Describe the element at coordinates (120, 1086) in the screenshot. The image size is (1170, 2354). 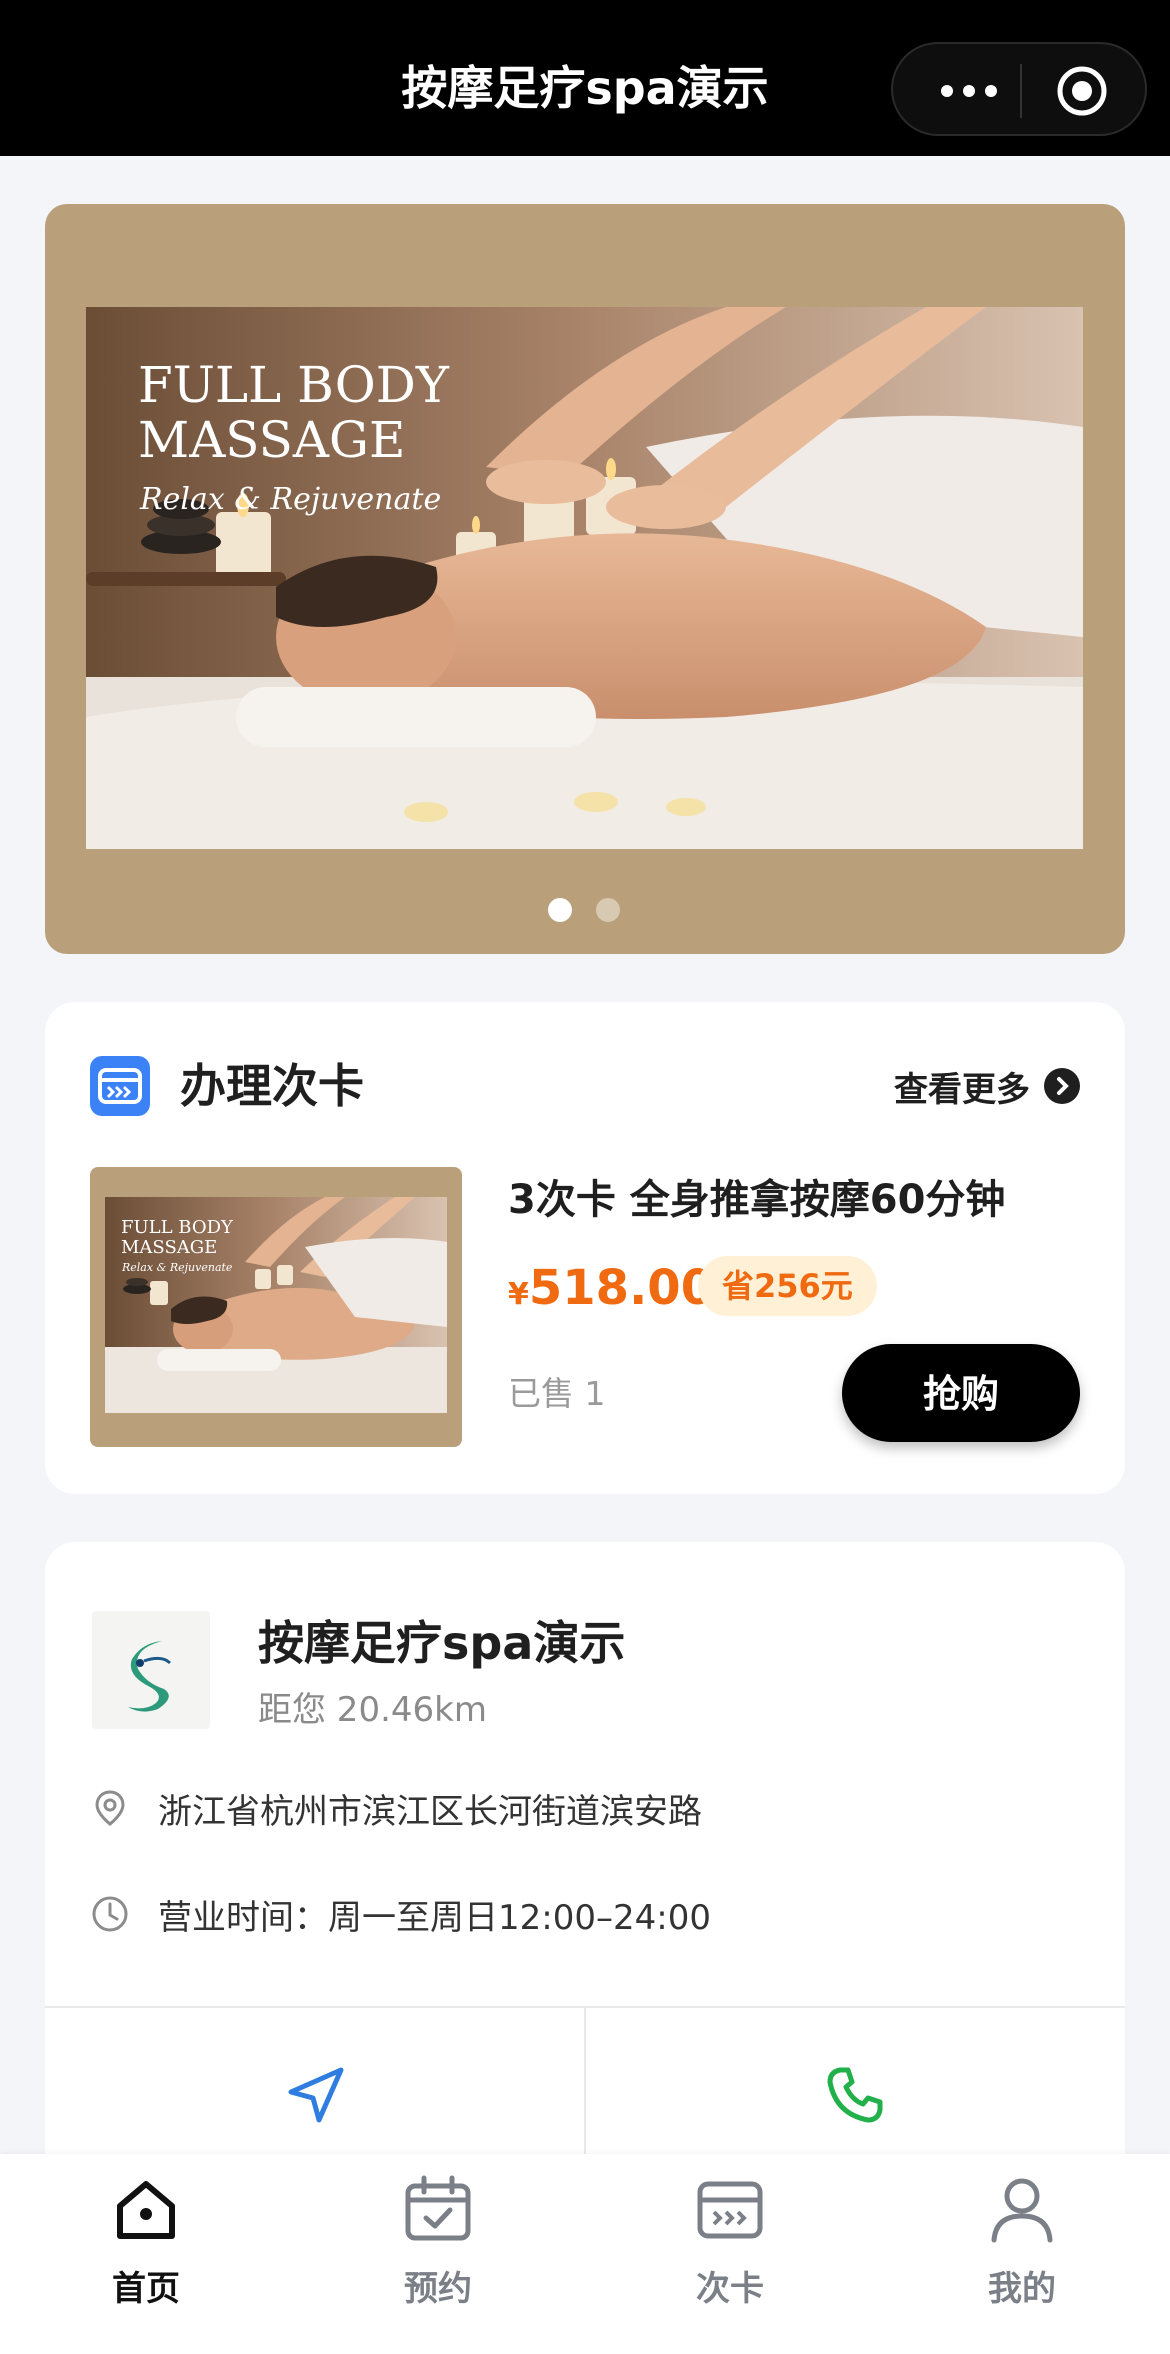
I see `card-section-icon` at that location.